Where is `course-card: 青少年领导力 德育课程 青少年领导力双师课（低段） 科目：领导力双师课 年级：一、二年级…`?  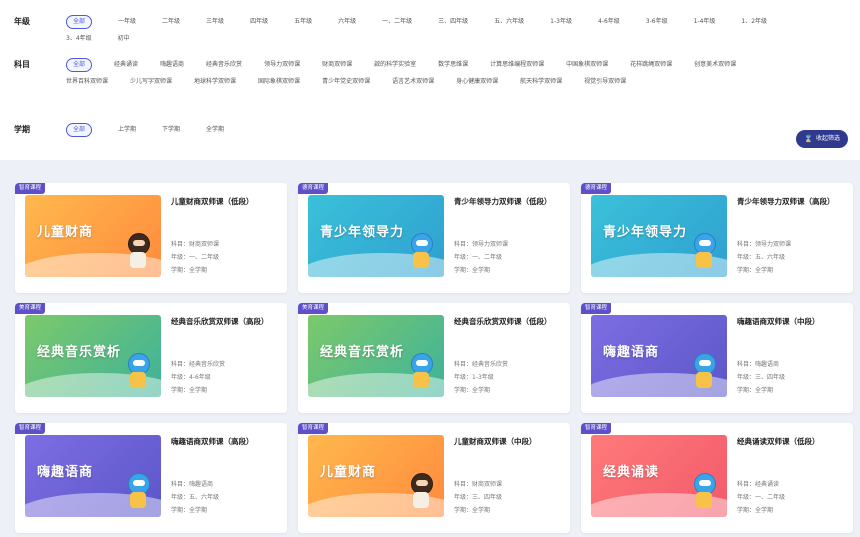
course-card: 青少年领导力 德育课程 青少年领导力双师课（低段） 科目：领导力双师课 年级：一、二年级… is located at coordinates (434, 238).